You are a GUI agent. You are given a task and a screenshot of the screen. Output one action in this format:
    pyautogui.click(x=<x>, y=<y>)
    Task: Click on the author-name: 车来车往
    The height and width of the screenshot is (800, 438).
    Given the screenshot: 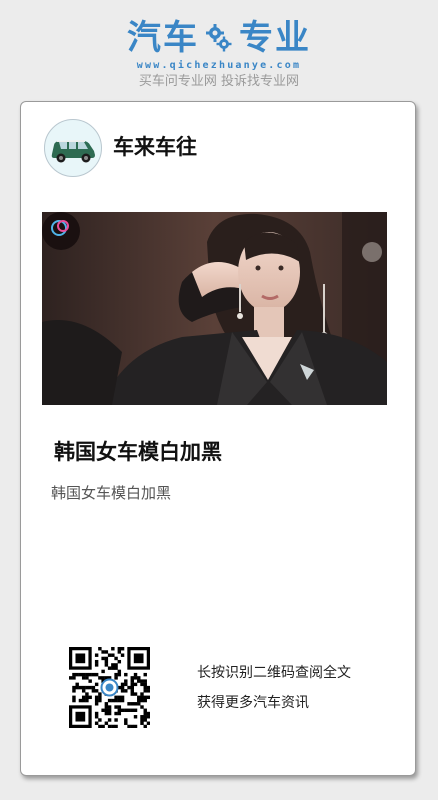 What is the action you would take?
    pyautogui.click(x=155, y=147)
    